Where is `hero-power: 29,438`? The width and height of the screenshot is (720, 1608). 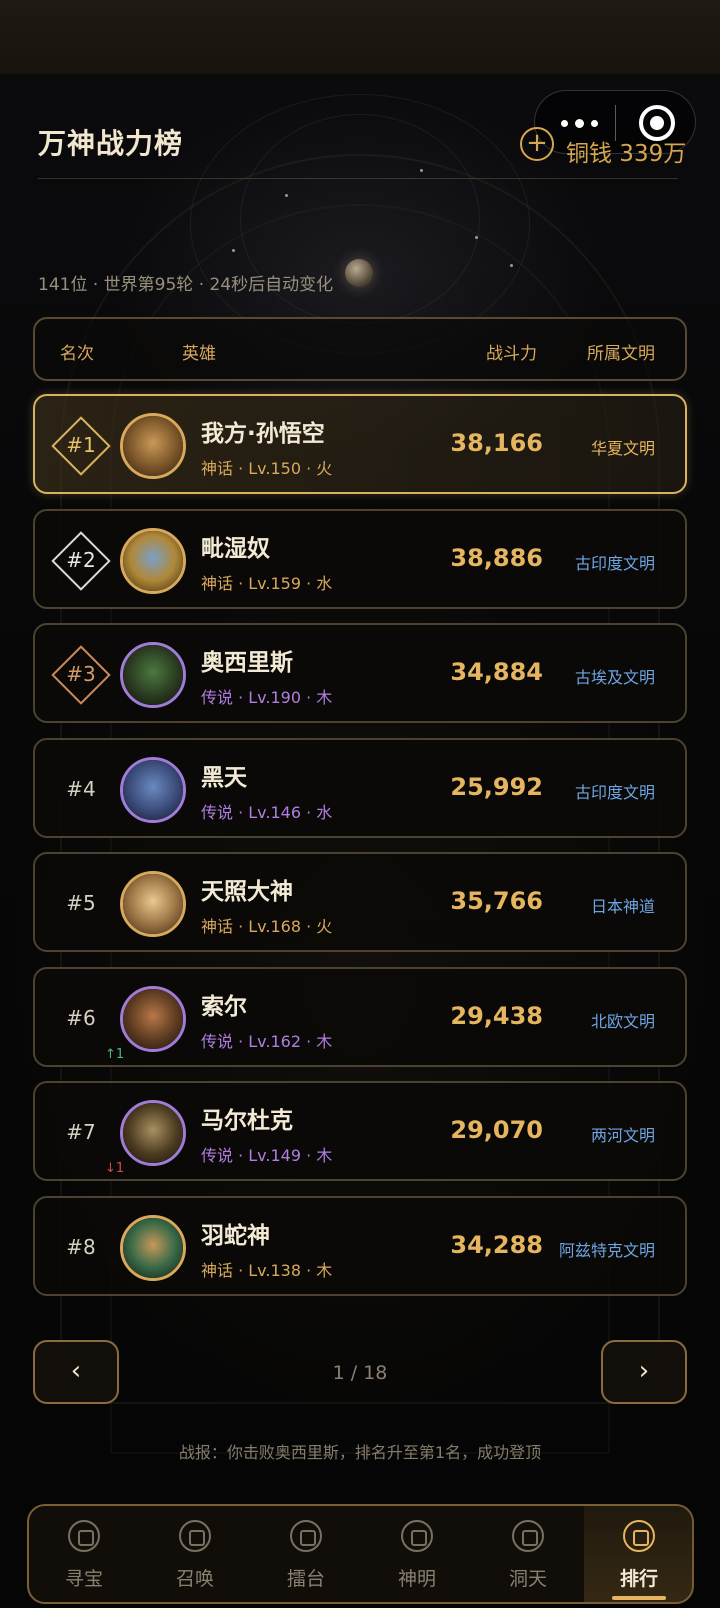
hero-power: 29,438 is located at coordinates (496, 1016).